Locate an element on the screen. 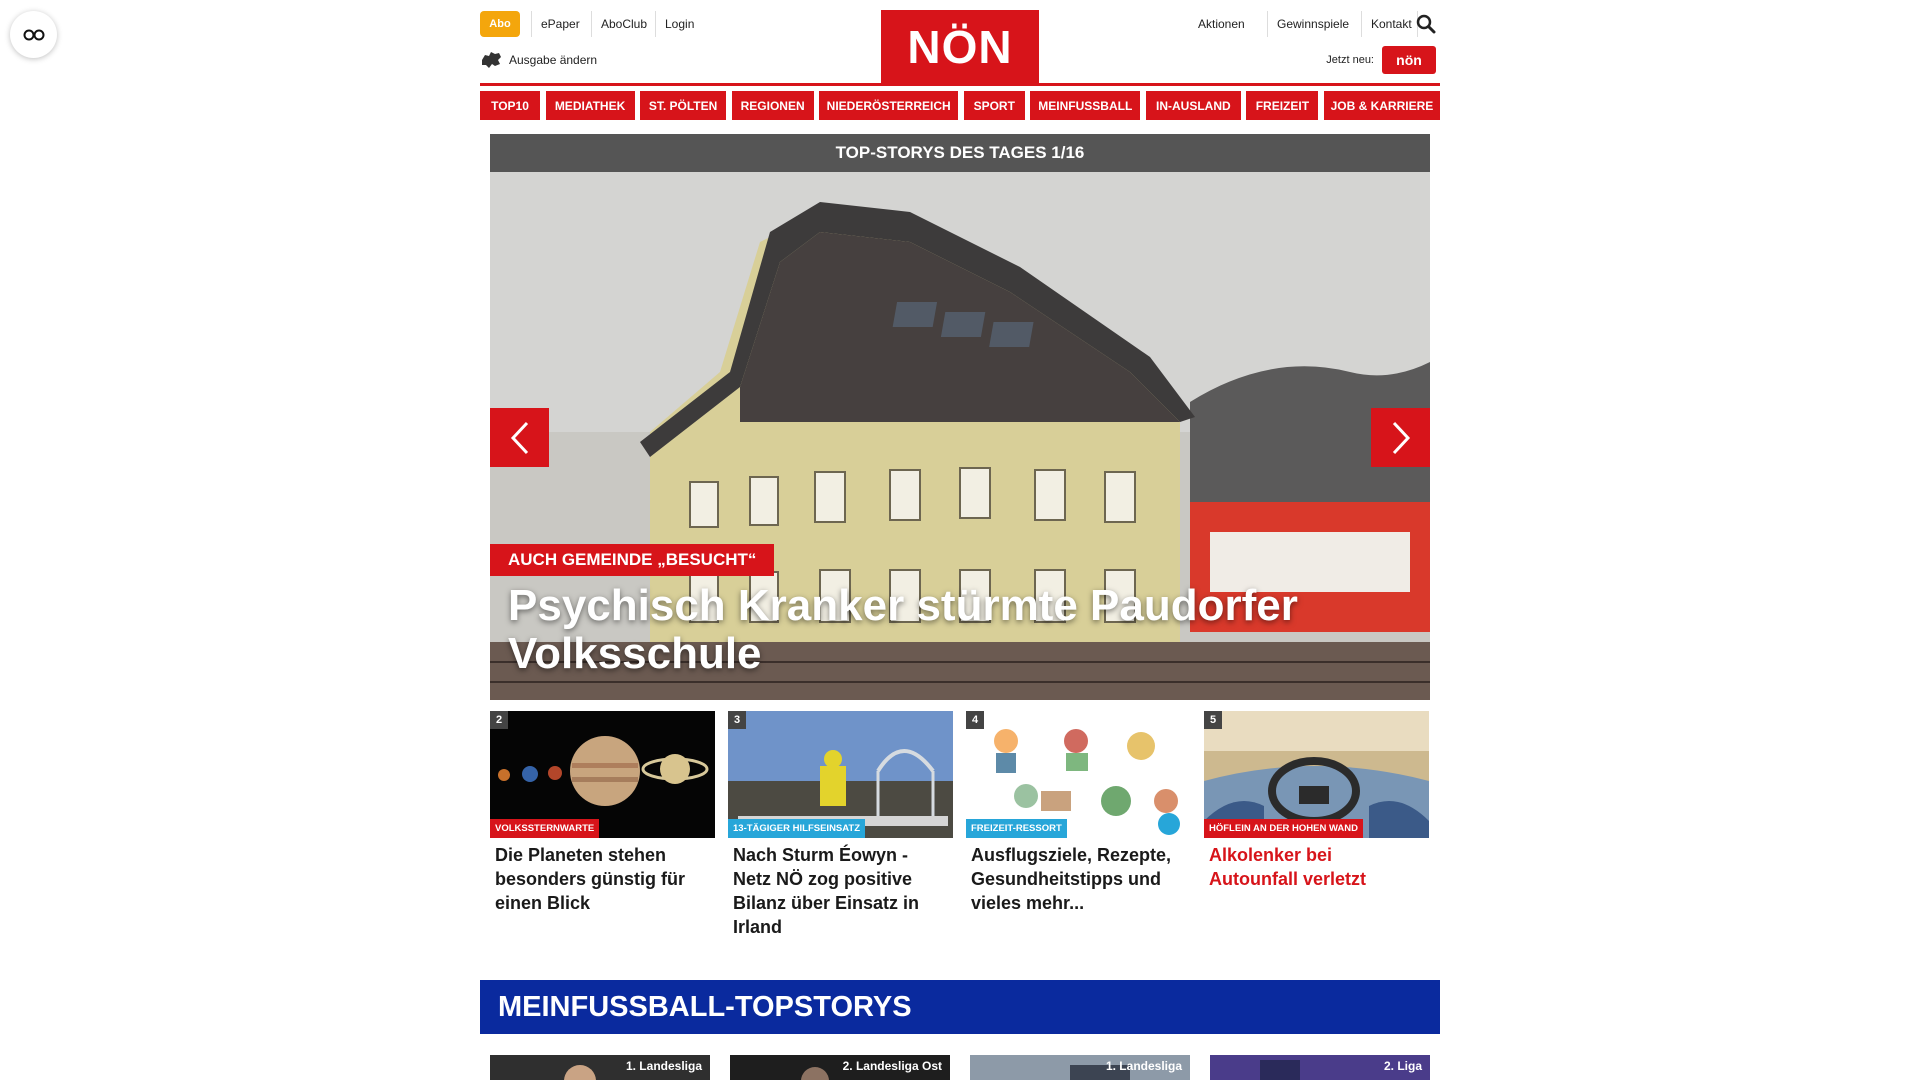  teaser-image: 4 Freizeit-Ressort is located at coordinates (1078, 774).